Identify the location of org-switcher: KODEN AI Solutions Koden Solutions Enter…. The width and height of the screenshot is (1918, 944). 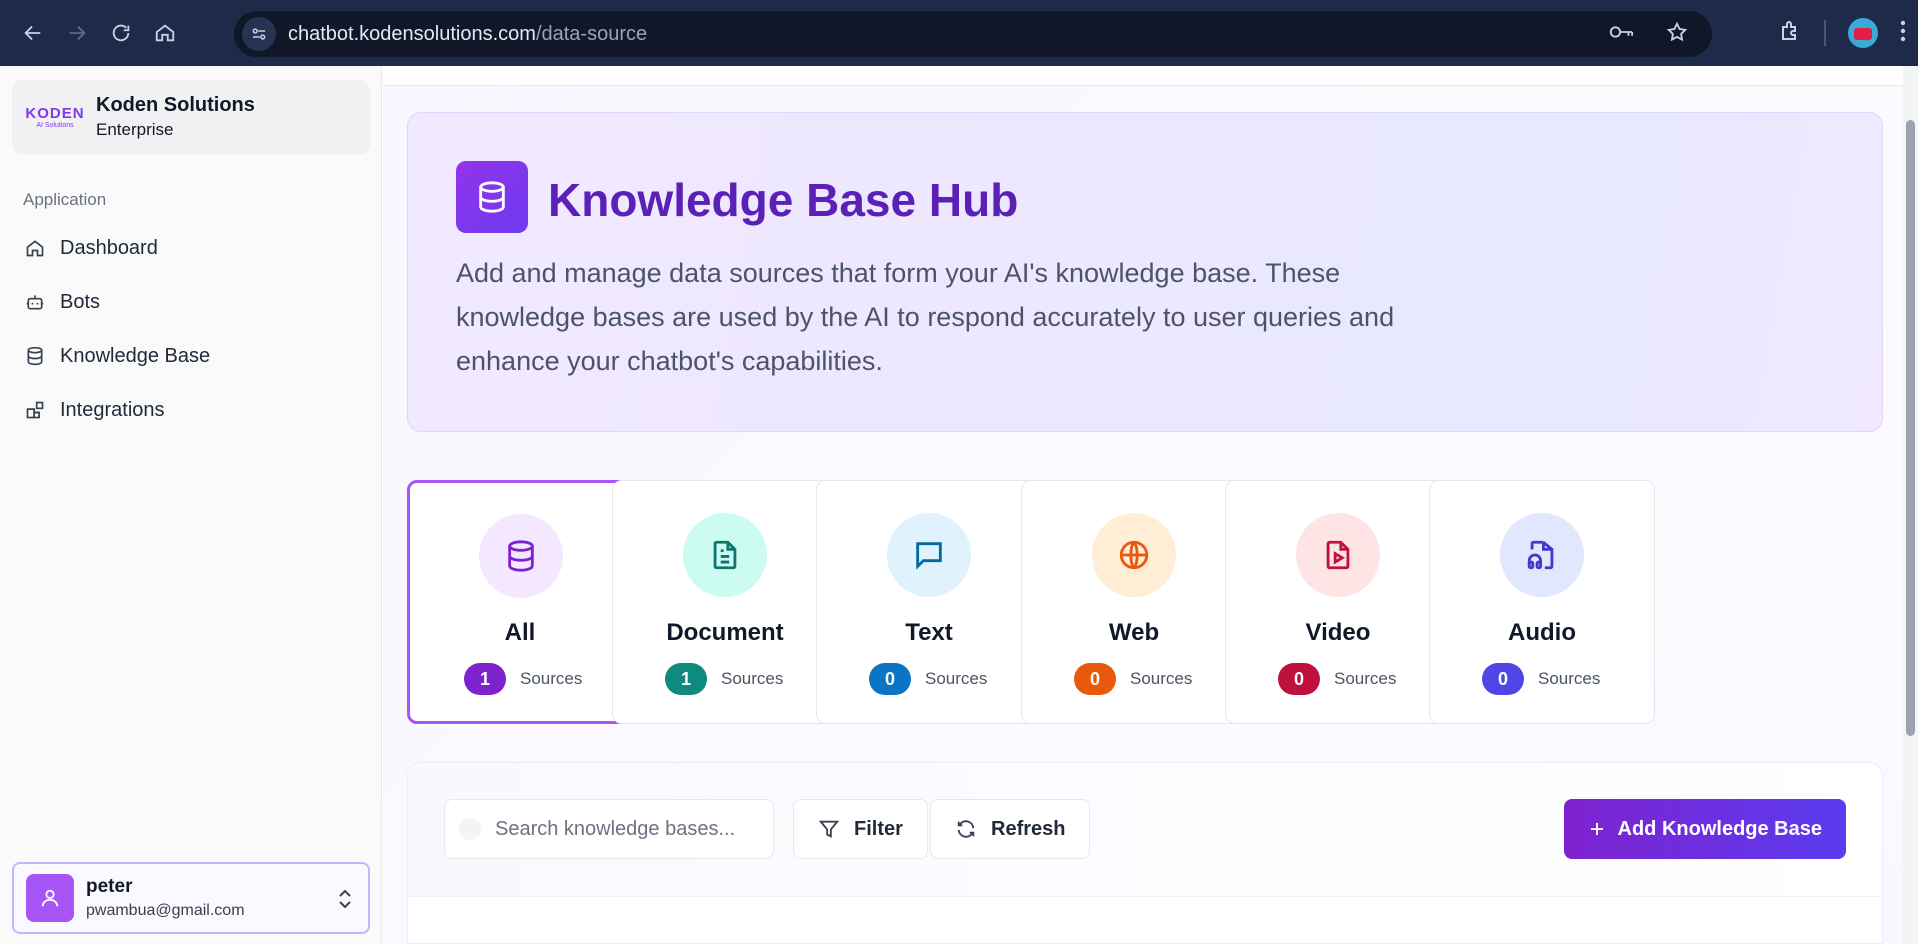
(191, 117).